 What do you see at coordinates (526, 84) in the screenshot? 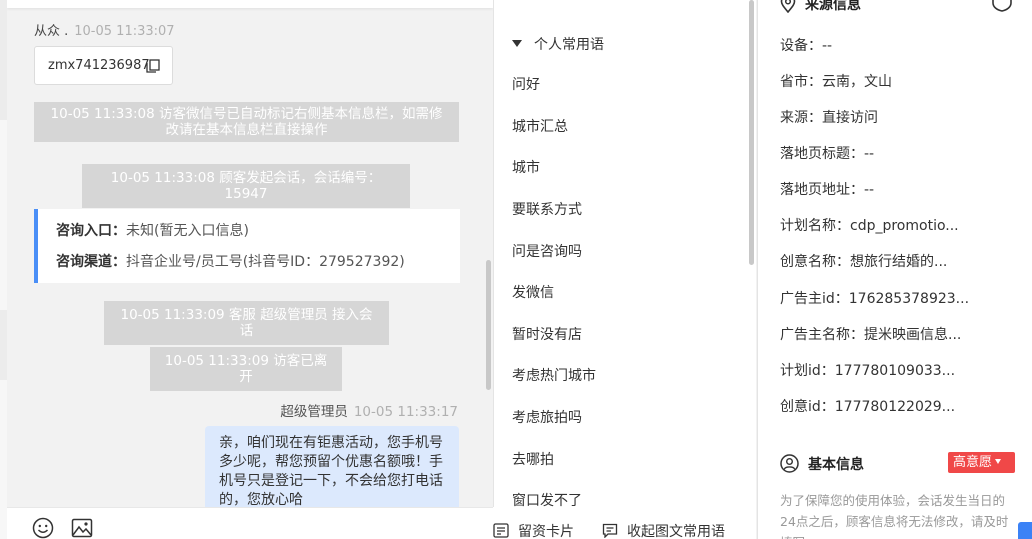
I see `phrase-item: 问好` at bounding box center [526, 84].